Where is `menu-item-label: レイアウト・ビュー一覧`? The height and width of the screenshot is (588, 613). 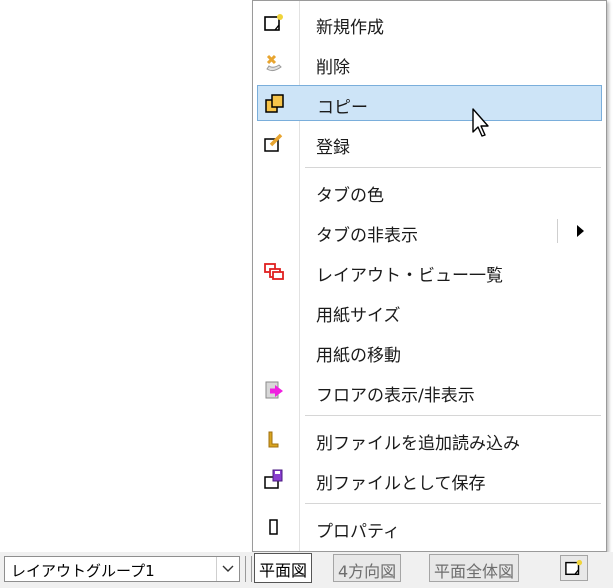 menu-item-label: レイアウト・ビュー一覧 is located at coordinates (409, 276).